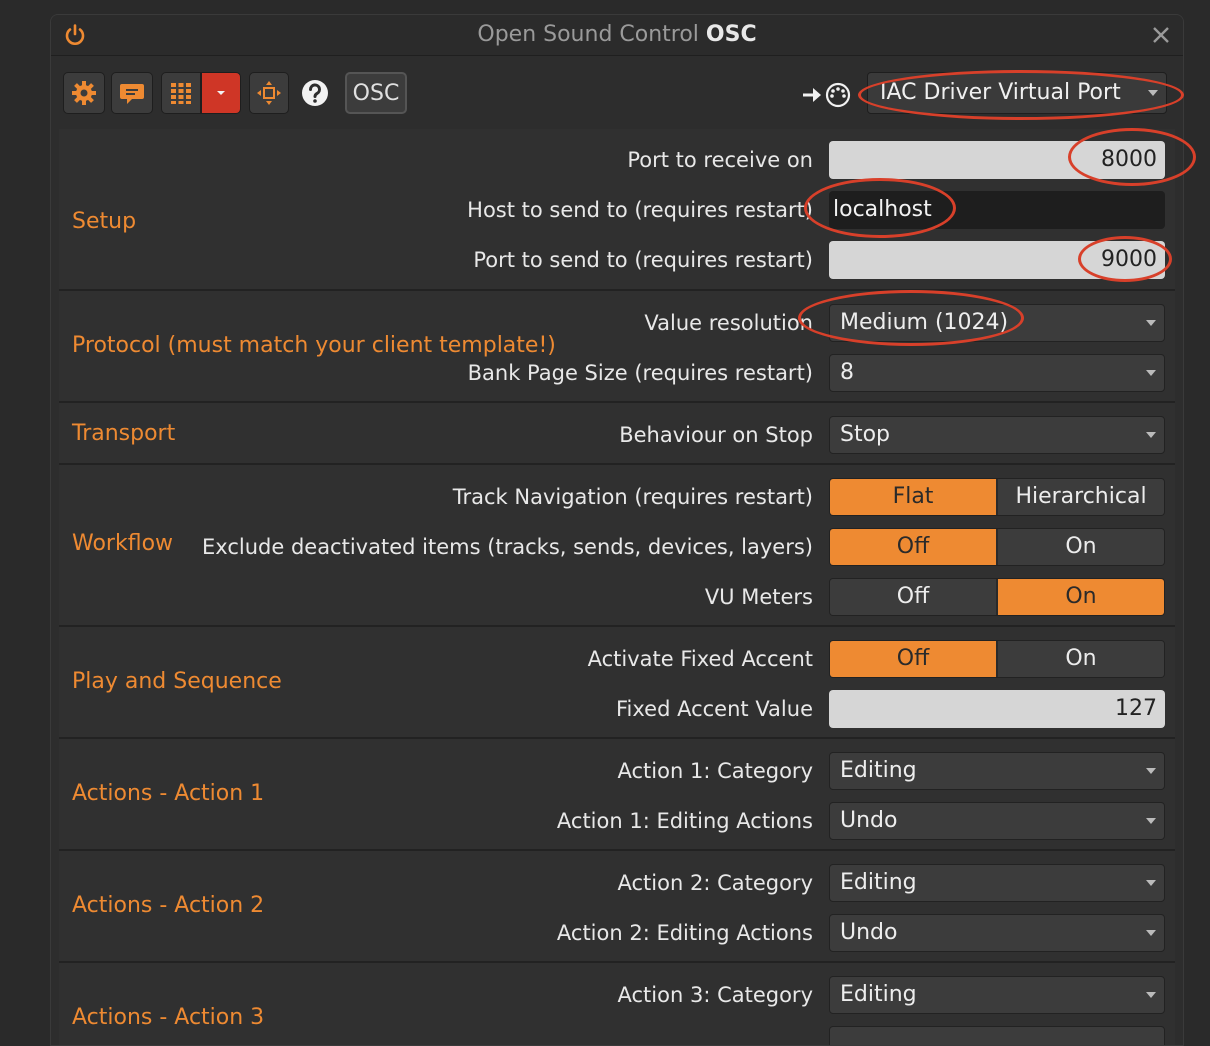  Describe the element at coordinates (997, 709) in the screenshot. I see `fixed-accent-value-field: 127` at that location.